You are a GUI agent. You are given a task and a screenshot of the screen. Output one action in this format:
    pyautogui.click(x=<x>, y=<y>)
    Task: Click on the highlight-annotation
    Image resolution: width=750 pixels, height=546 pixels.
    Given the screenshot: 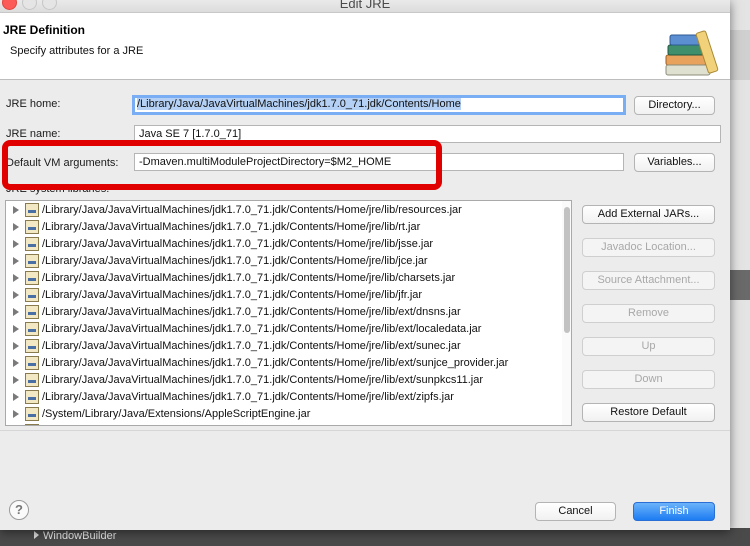 What is the action you would take?
    pyautogui.click(x=222, y=165)
    